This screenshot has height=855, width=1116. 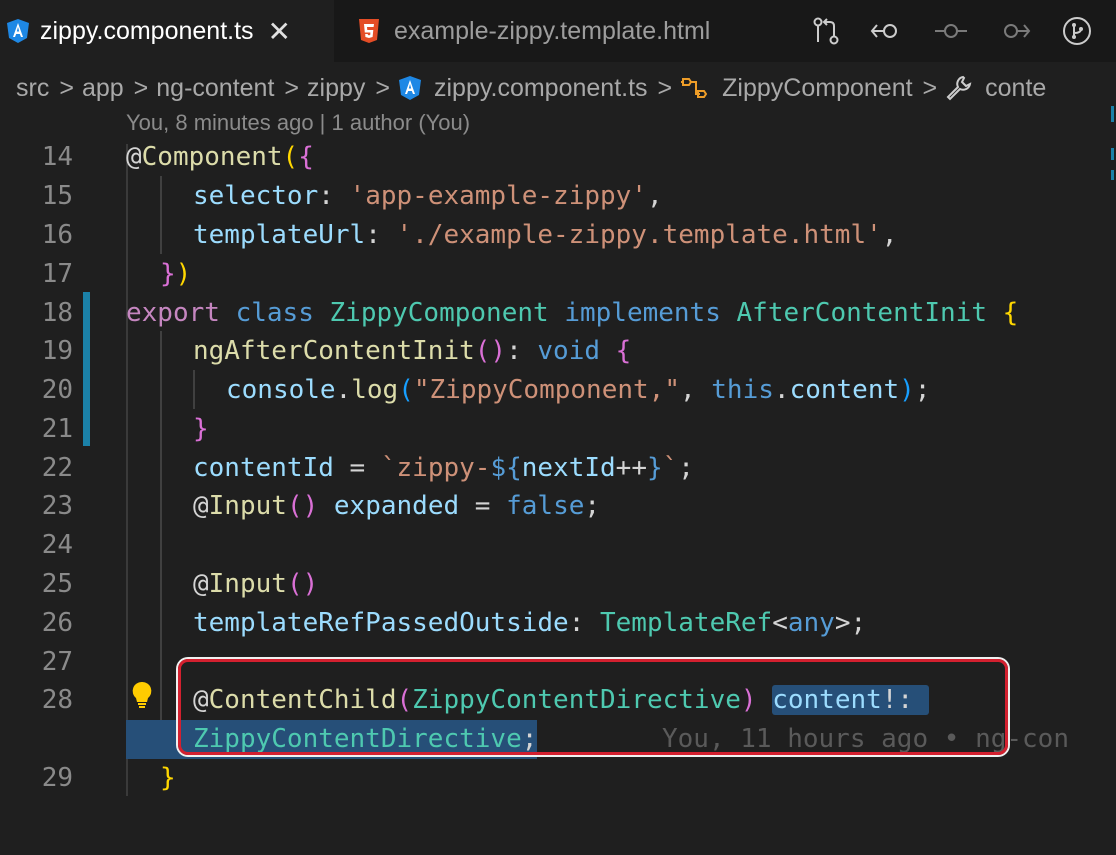 I want to click on line-number: 24, so click(x=57, y=545).